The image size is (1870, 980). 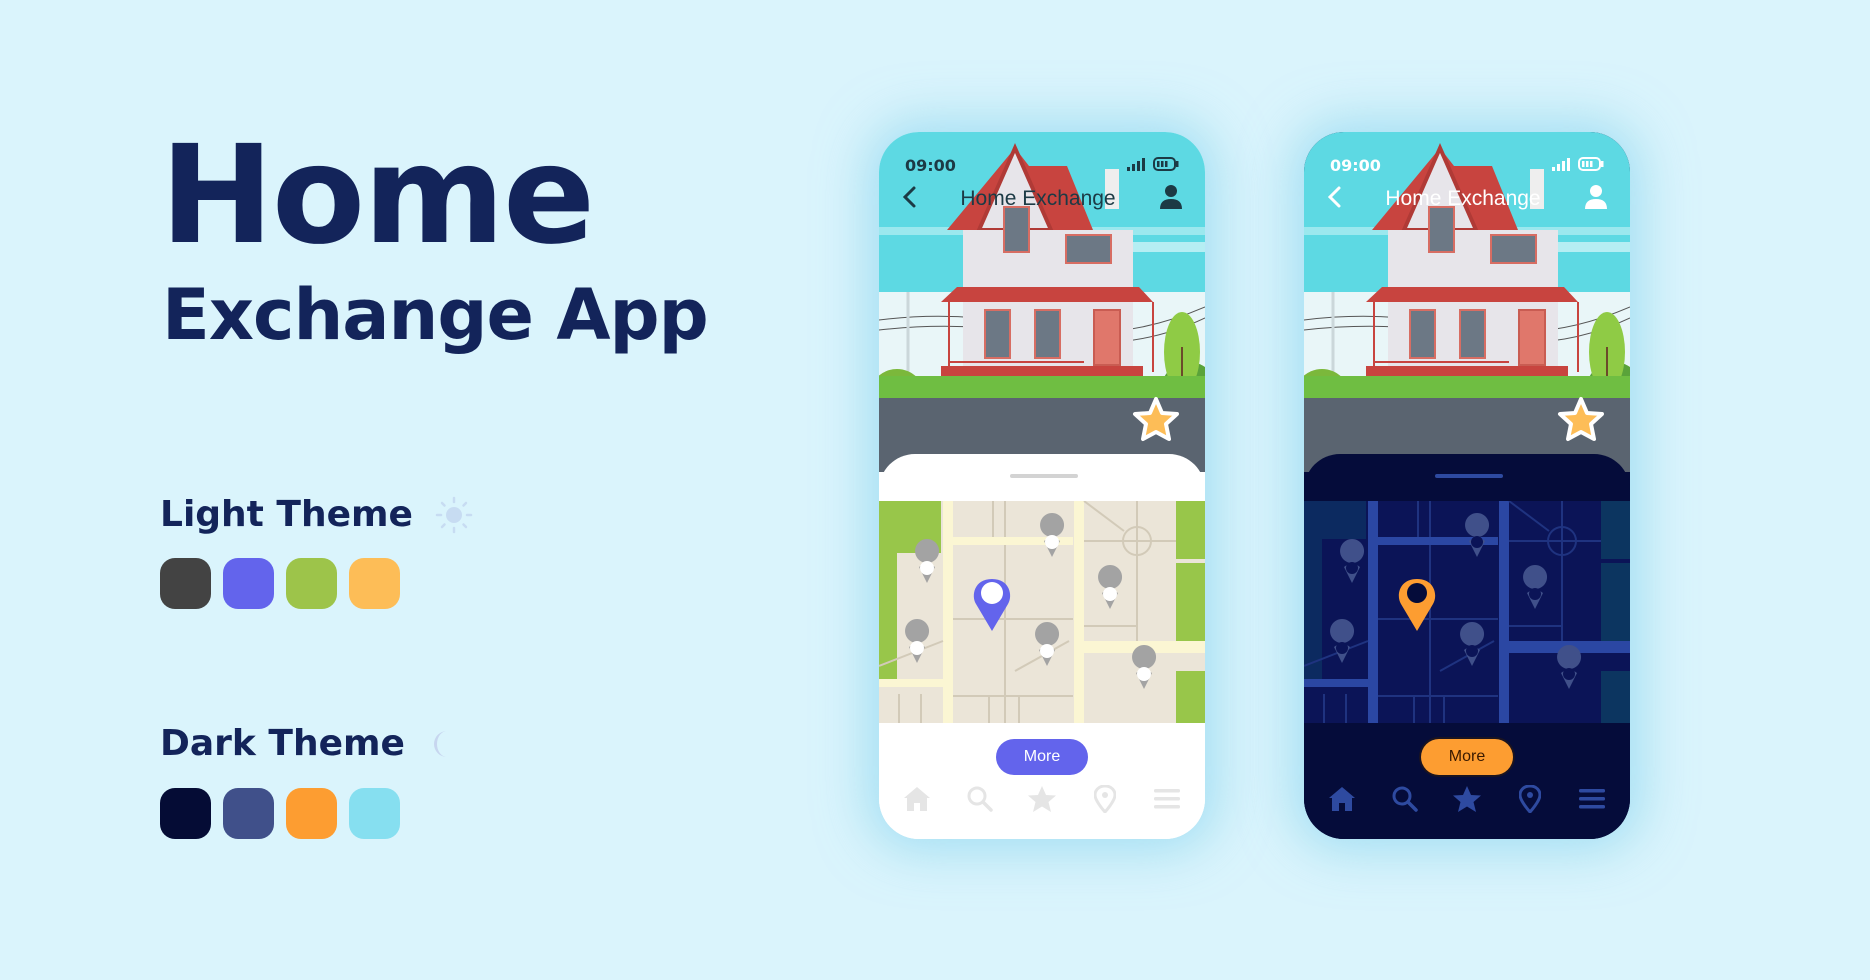 What do you see at coordinates (286, 514) in the screenshot?
I see `light-theme-label-text: Light Theme` at bounding box center [286, 514].